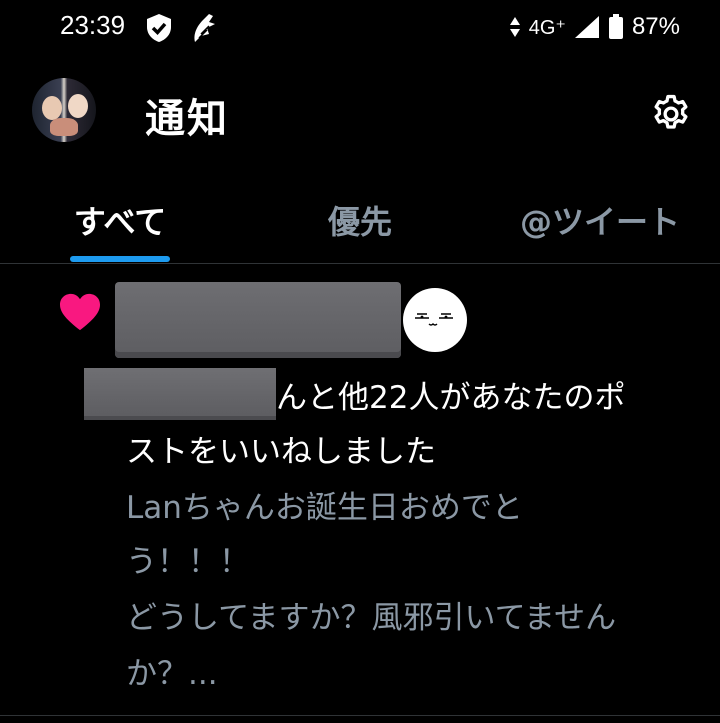 Image resolution: width=720 pixels, height=723 pixels. I want to click on bird-icon, so click(204, 28).